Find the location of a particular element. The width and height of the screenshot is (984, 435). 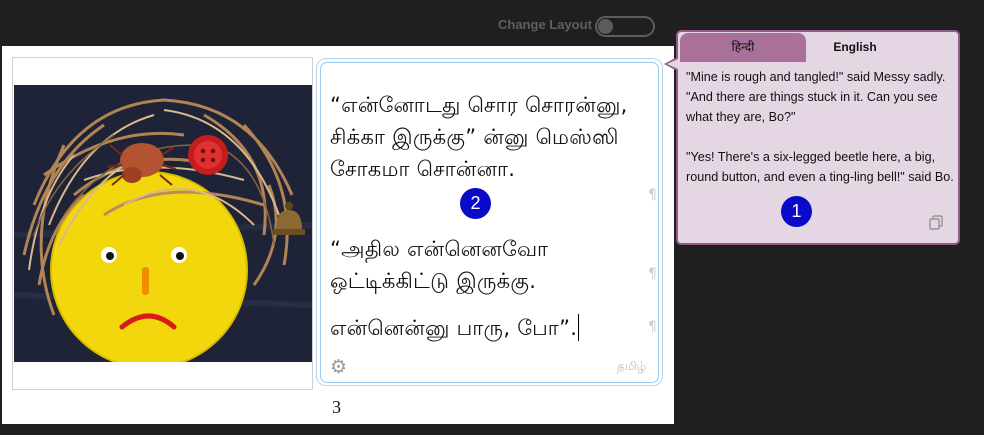

badge-1: 1 is located at coordinates (796, 211).